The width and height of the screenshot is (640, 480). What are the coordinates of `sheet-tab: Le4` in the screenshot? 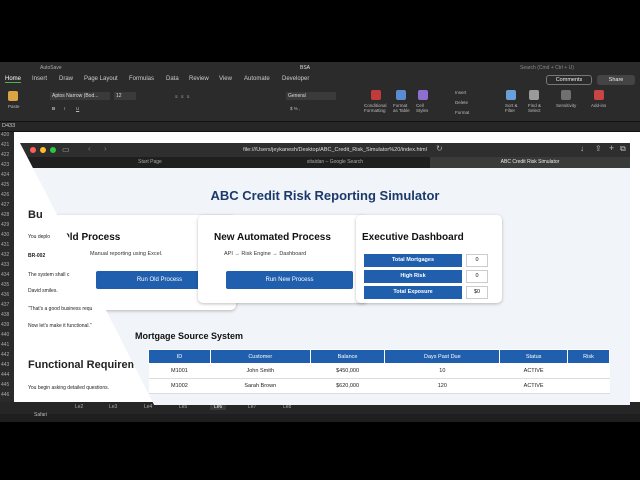 It's located at (148, 407).